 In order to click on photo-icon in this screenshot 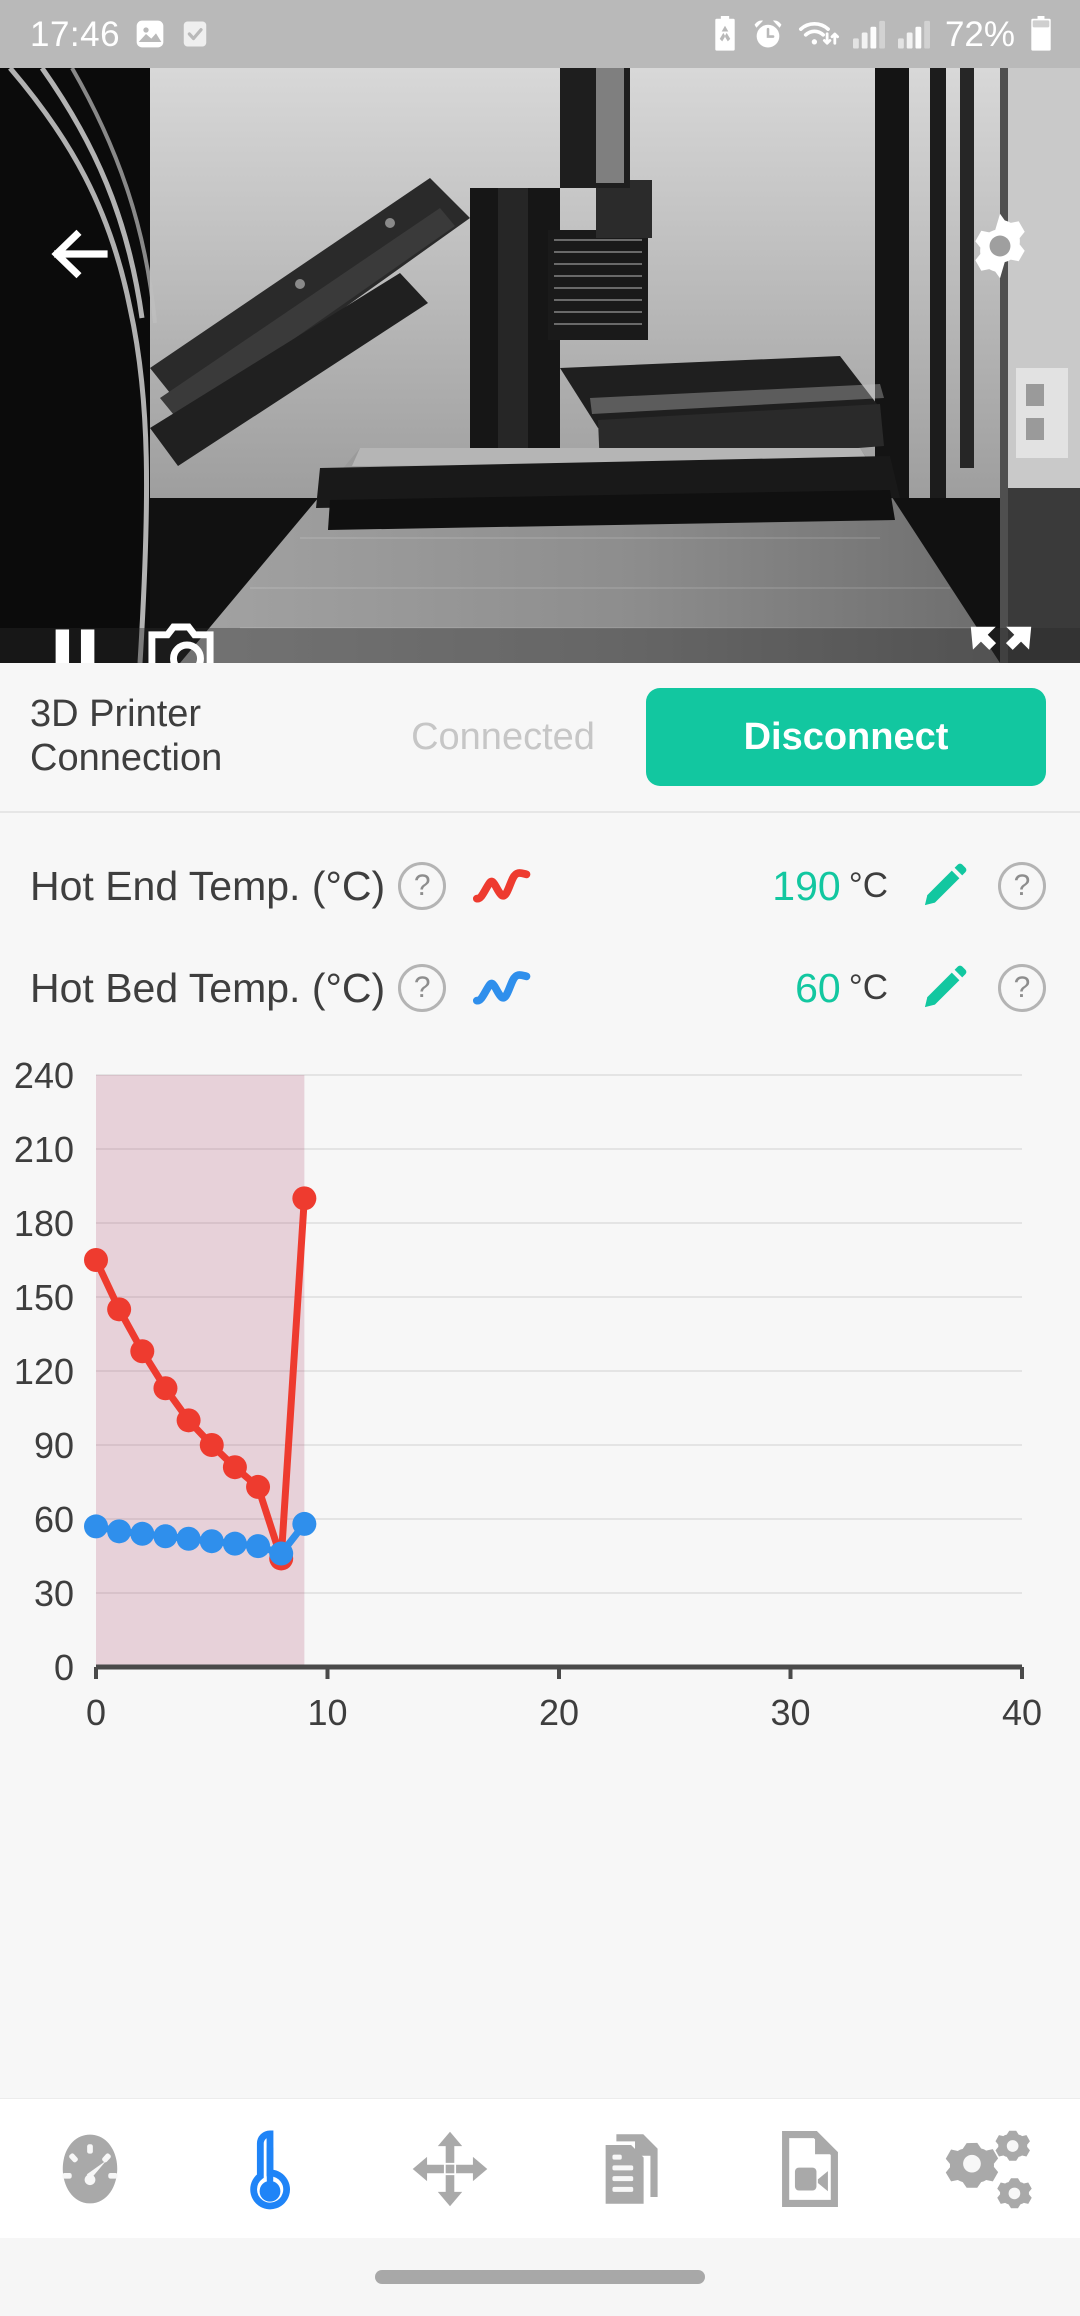, I will do `click(150, 34)`.